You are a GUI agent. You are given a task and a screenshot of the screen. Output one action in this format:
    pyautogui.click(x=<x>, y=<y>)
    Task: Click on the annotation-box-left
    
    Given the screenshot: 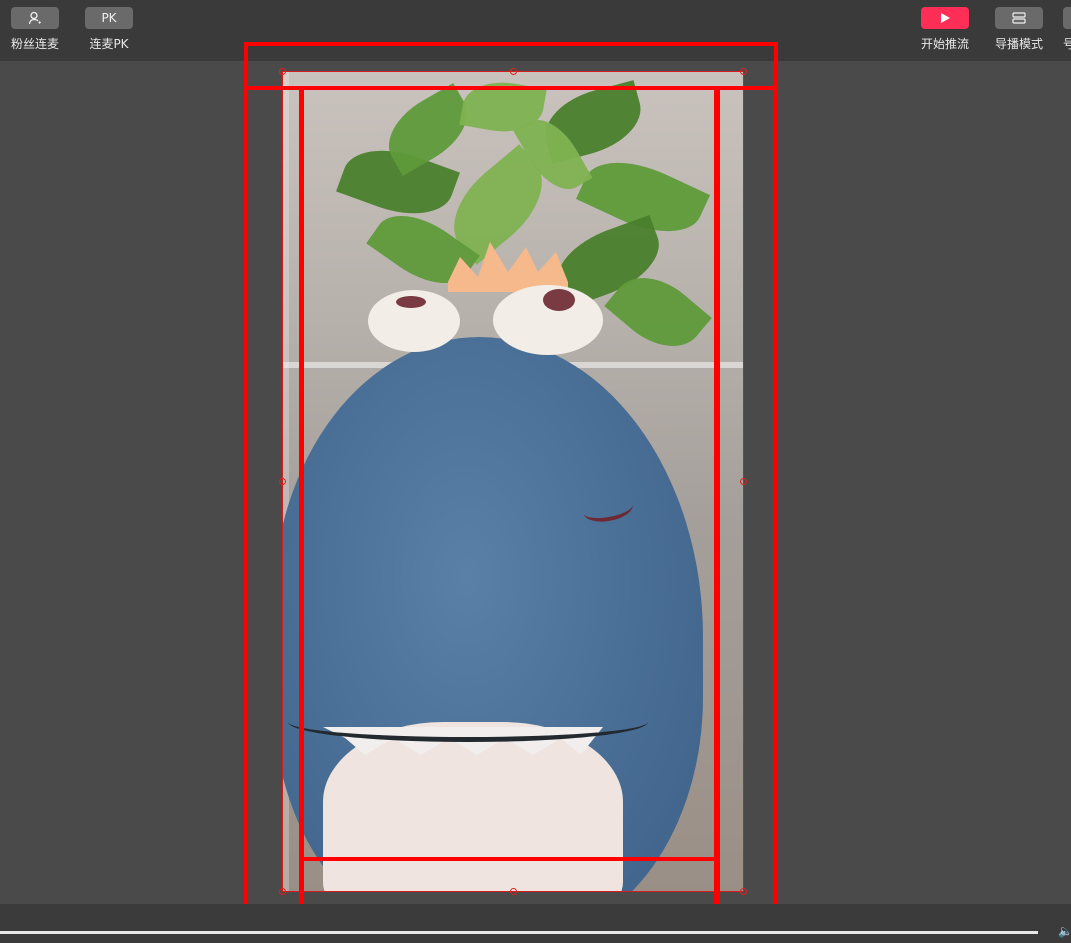 What is the action you would take?
    pyautogui.click(x=274, y=500)
    